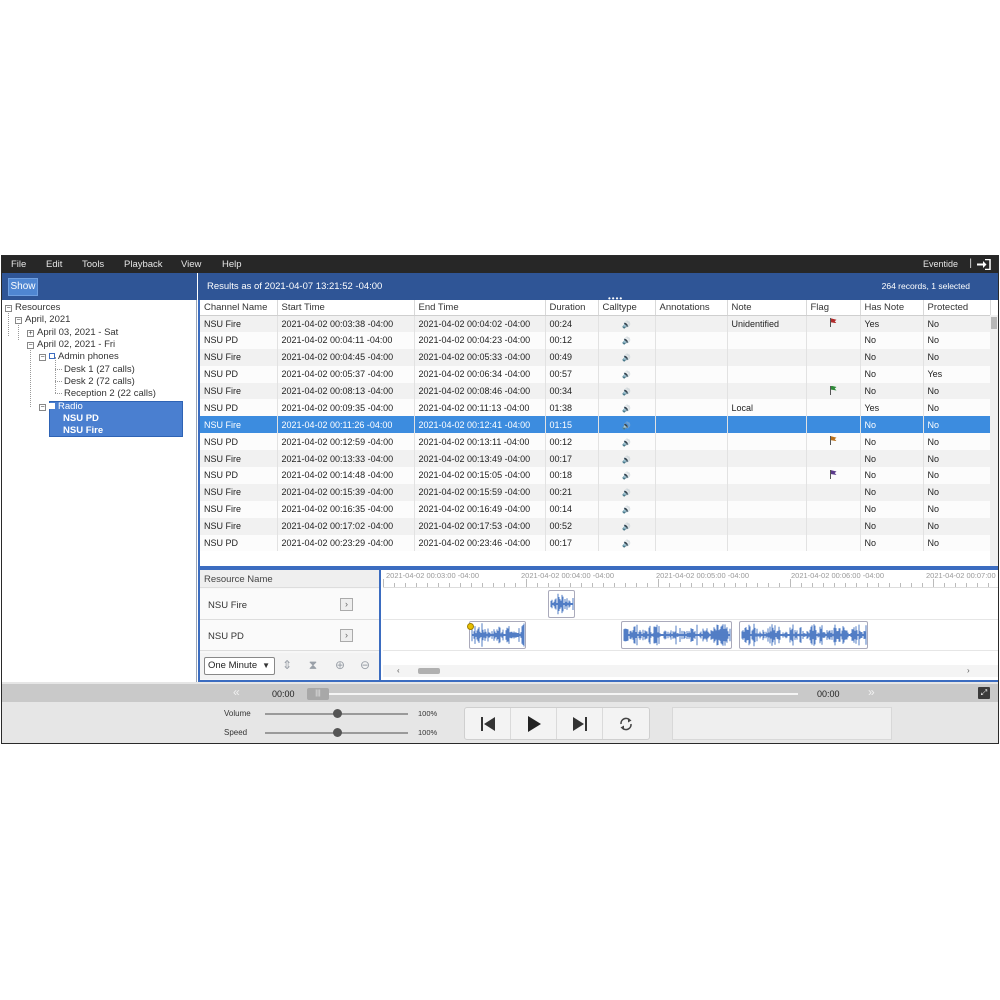 The width and height of the screenshot is (1000, 1000). Describe the element at coordinates (833, 308) in the screenshot. I see `column-header-flag: Flag` at that location.